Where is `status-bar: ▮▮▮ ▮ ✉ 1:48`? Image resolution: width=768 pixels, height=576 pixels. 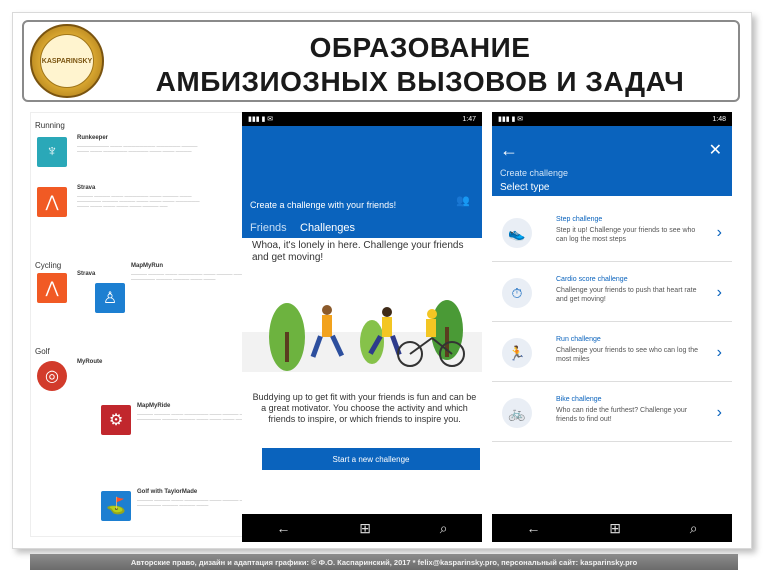
status-bar: ▮▮▮ ▮ ✉ 1:48 is located at coordinates (612, 119).